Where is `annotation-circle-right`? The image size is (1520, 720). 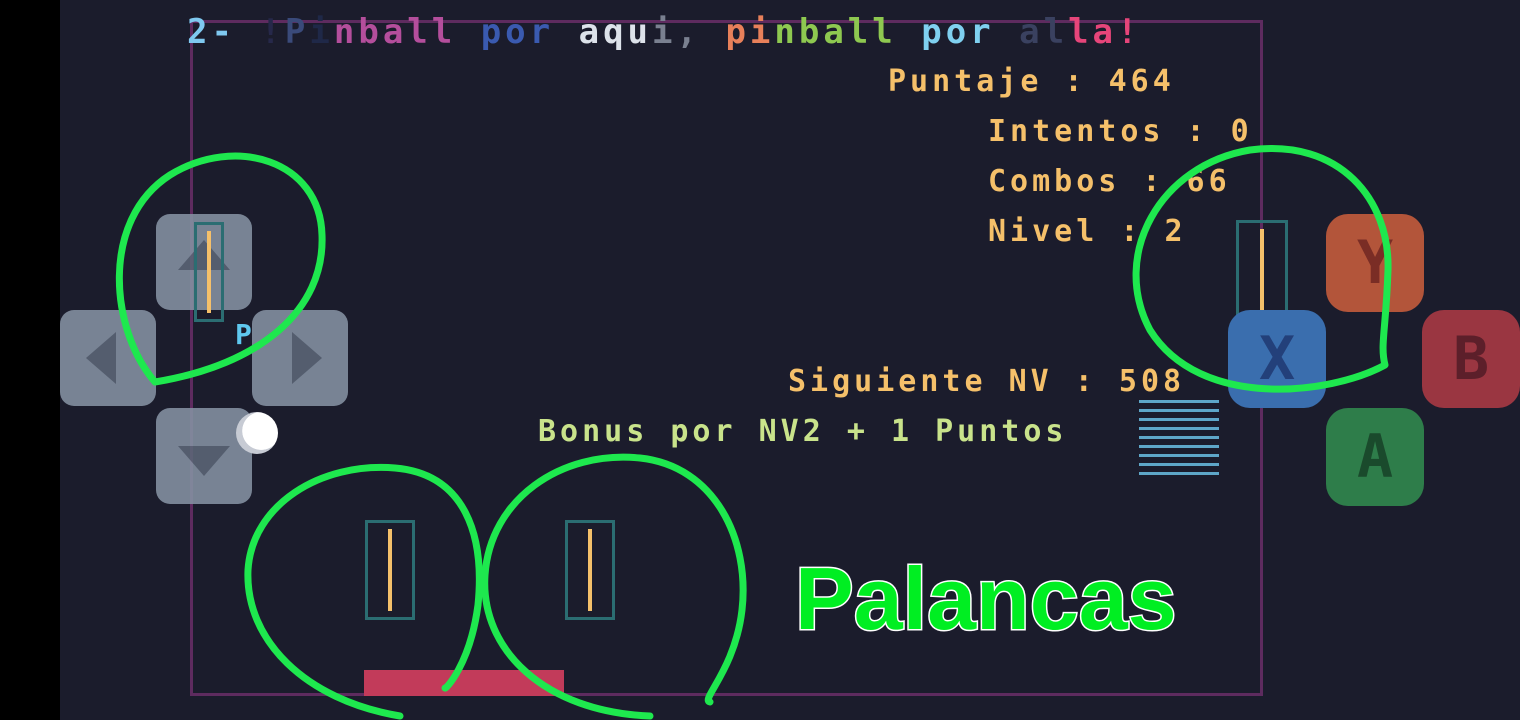
annotation-circle-right is located at coordinates (1262, 269).